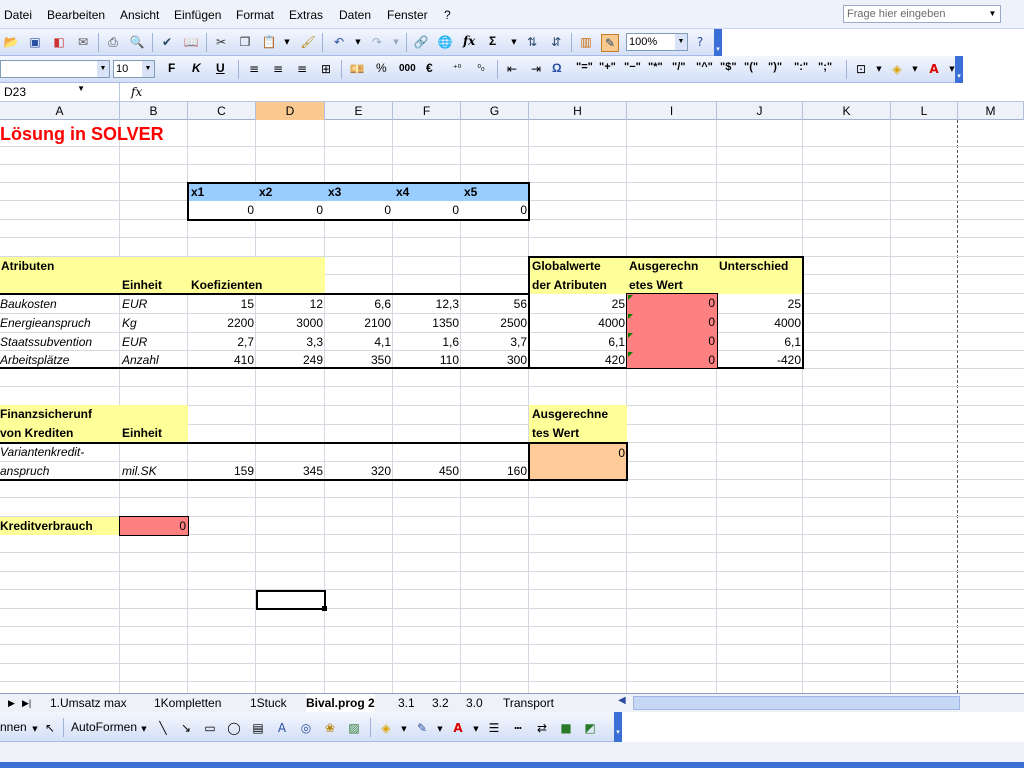  Describe the element at coordinates (655, 67) in the screenshot. I see `symbol-times: "*"` at that location.